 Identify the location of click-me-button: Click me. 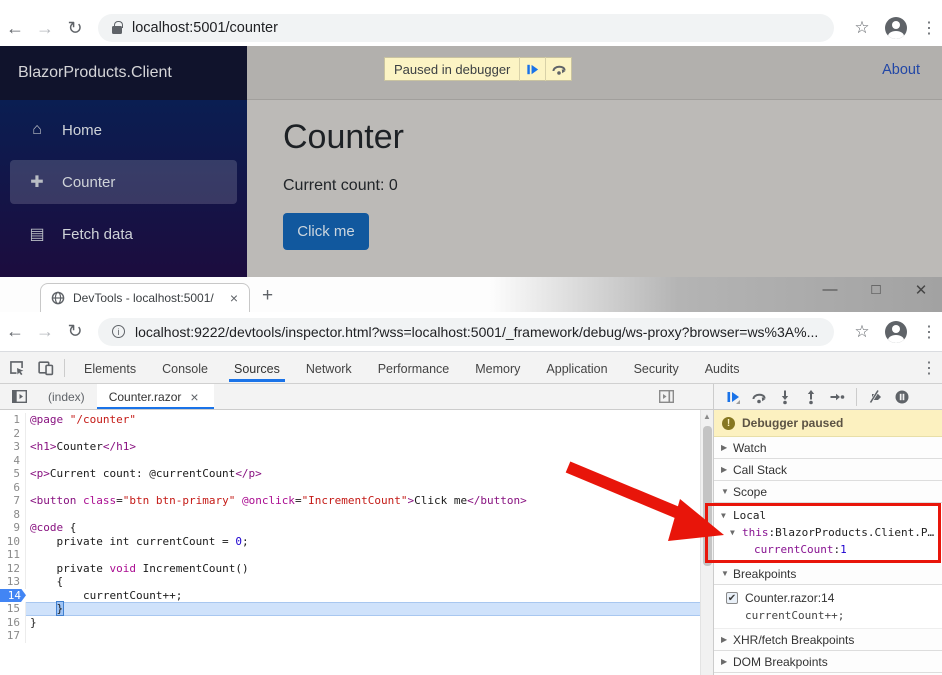
(326, 231).